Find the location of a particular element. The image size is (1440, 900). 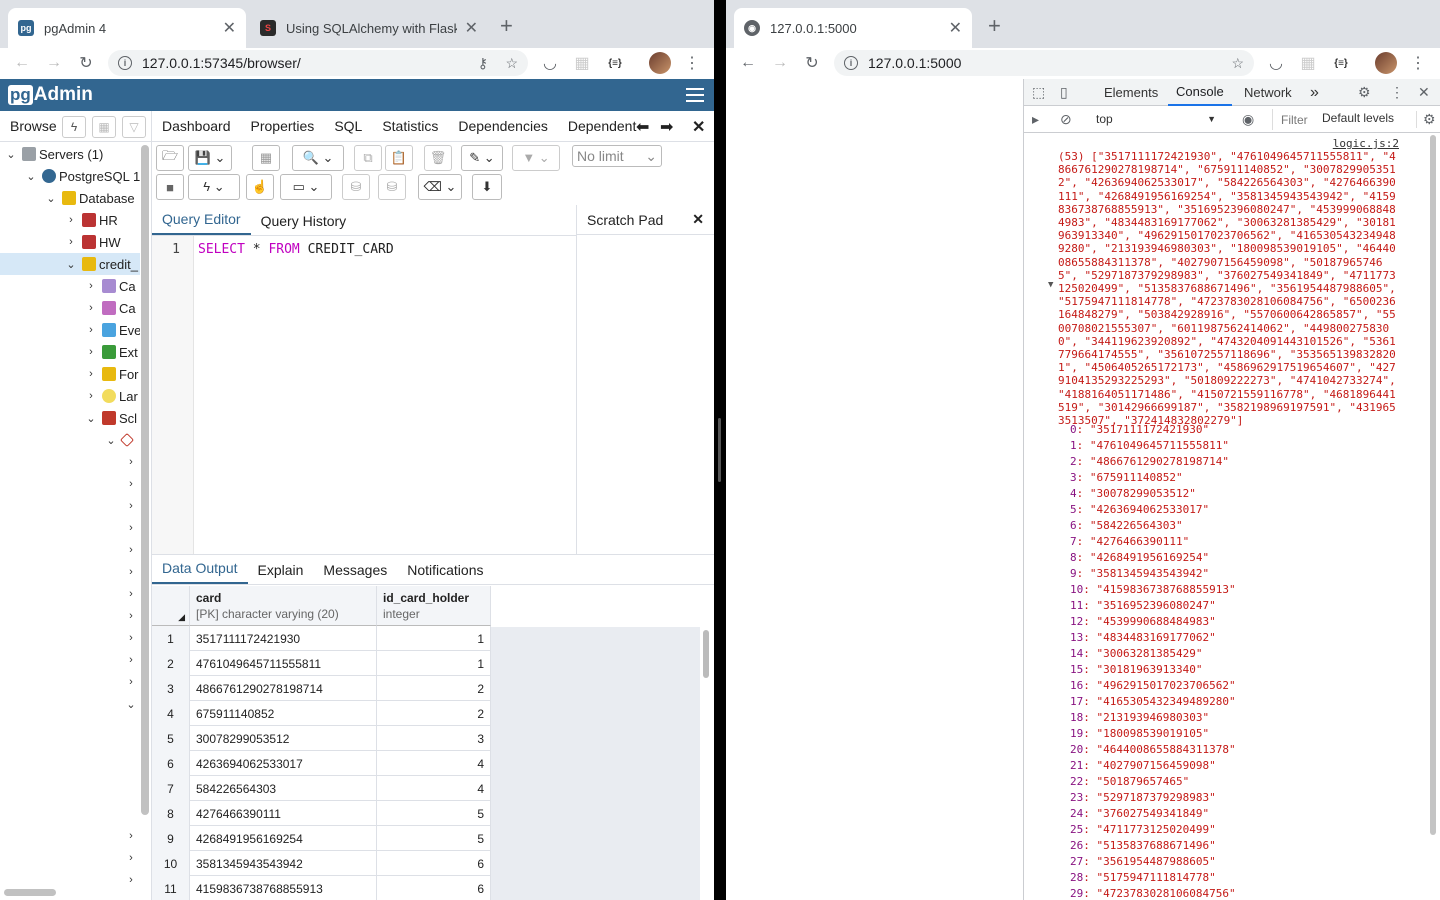

delete-icon: 🗑 is located at coordinates (438, 158).